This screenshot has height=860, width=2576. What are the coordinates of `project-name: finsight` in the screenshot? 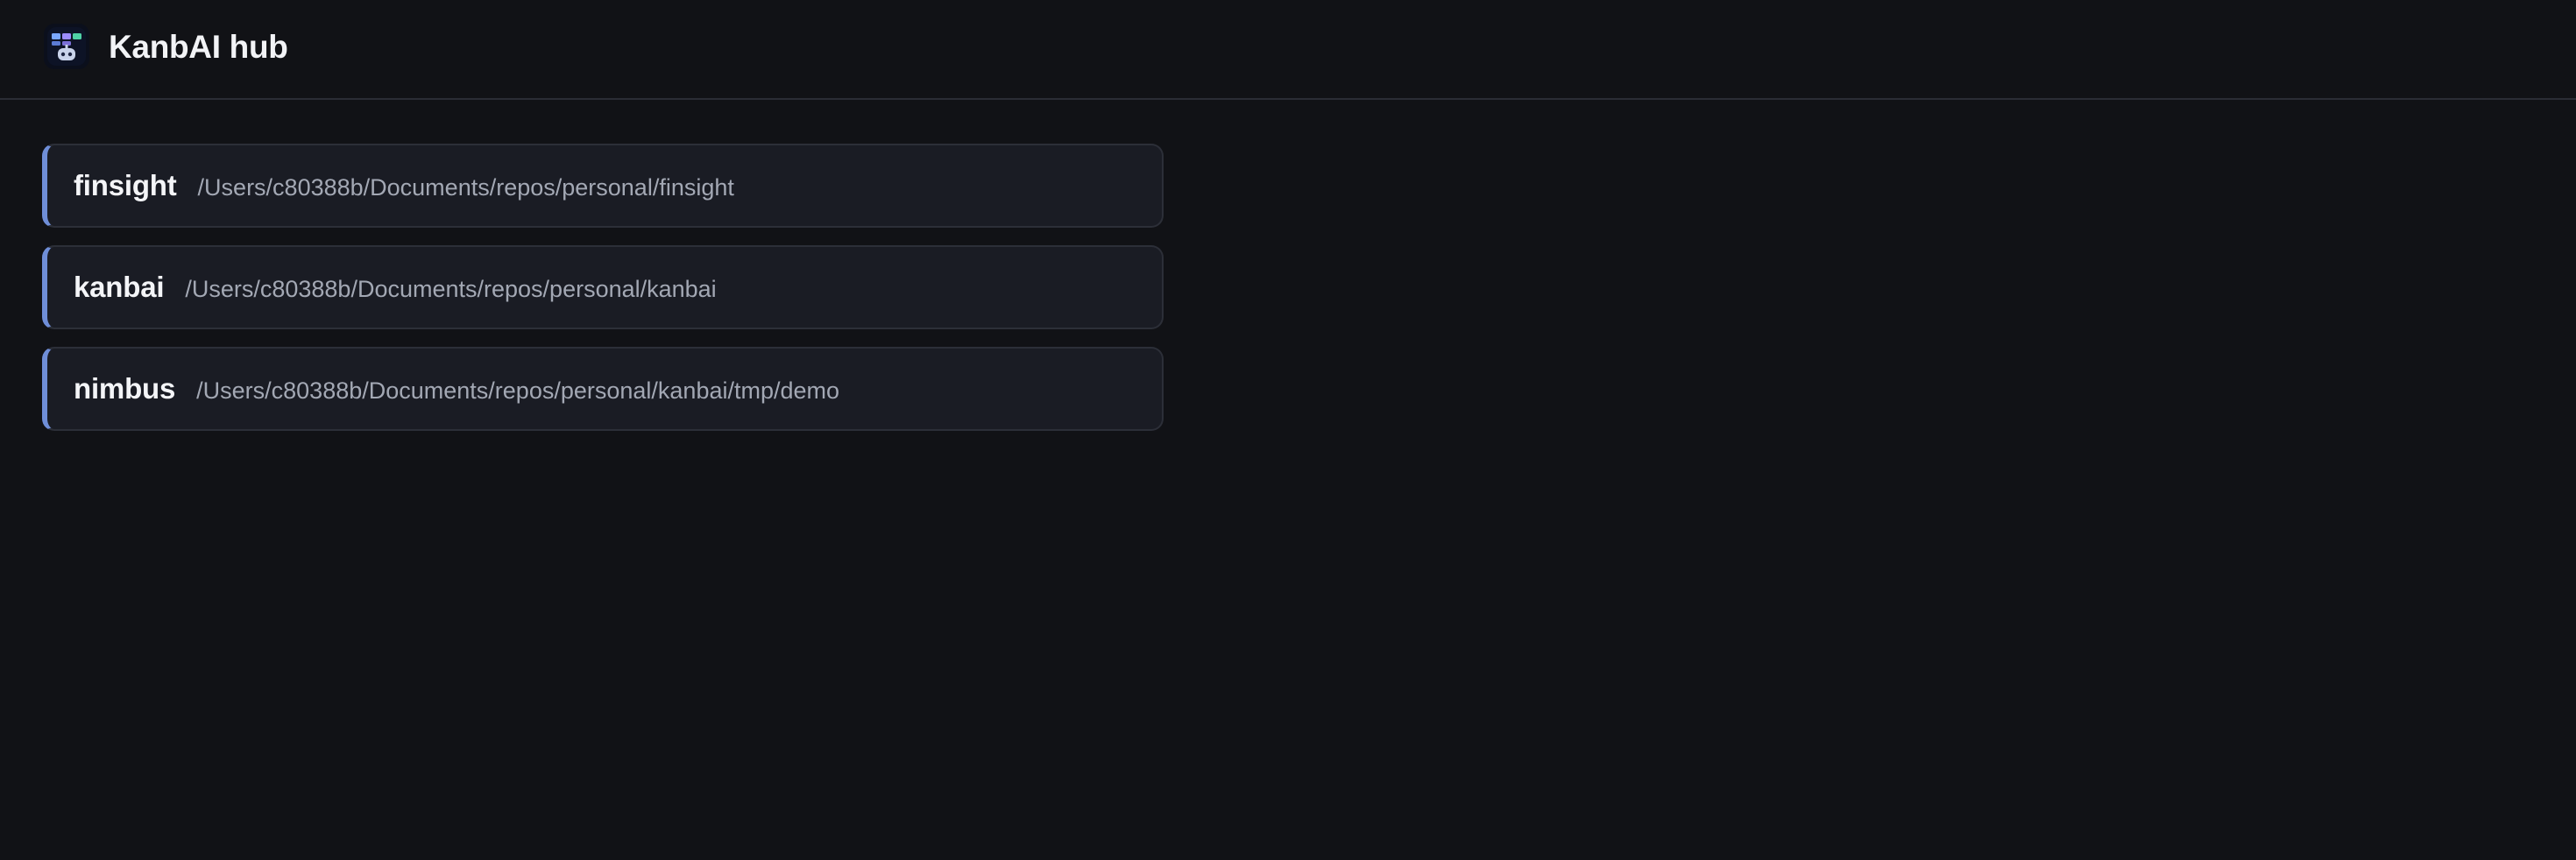 It's located at (125, 185).